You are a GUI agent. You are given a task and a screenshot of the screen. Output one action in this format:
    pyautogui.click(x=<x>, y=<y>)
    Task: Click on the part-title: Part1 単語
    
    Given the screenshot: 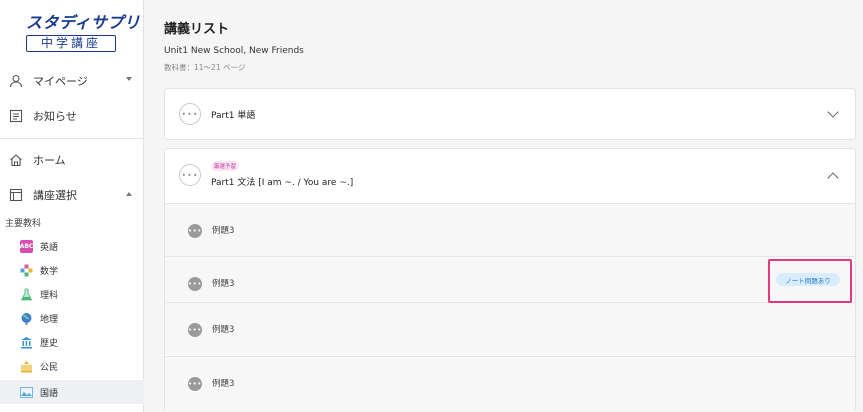 What is the action you would take?
    pyautogui.click(x=233, y=116)
    